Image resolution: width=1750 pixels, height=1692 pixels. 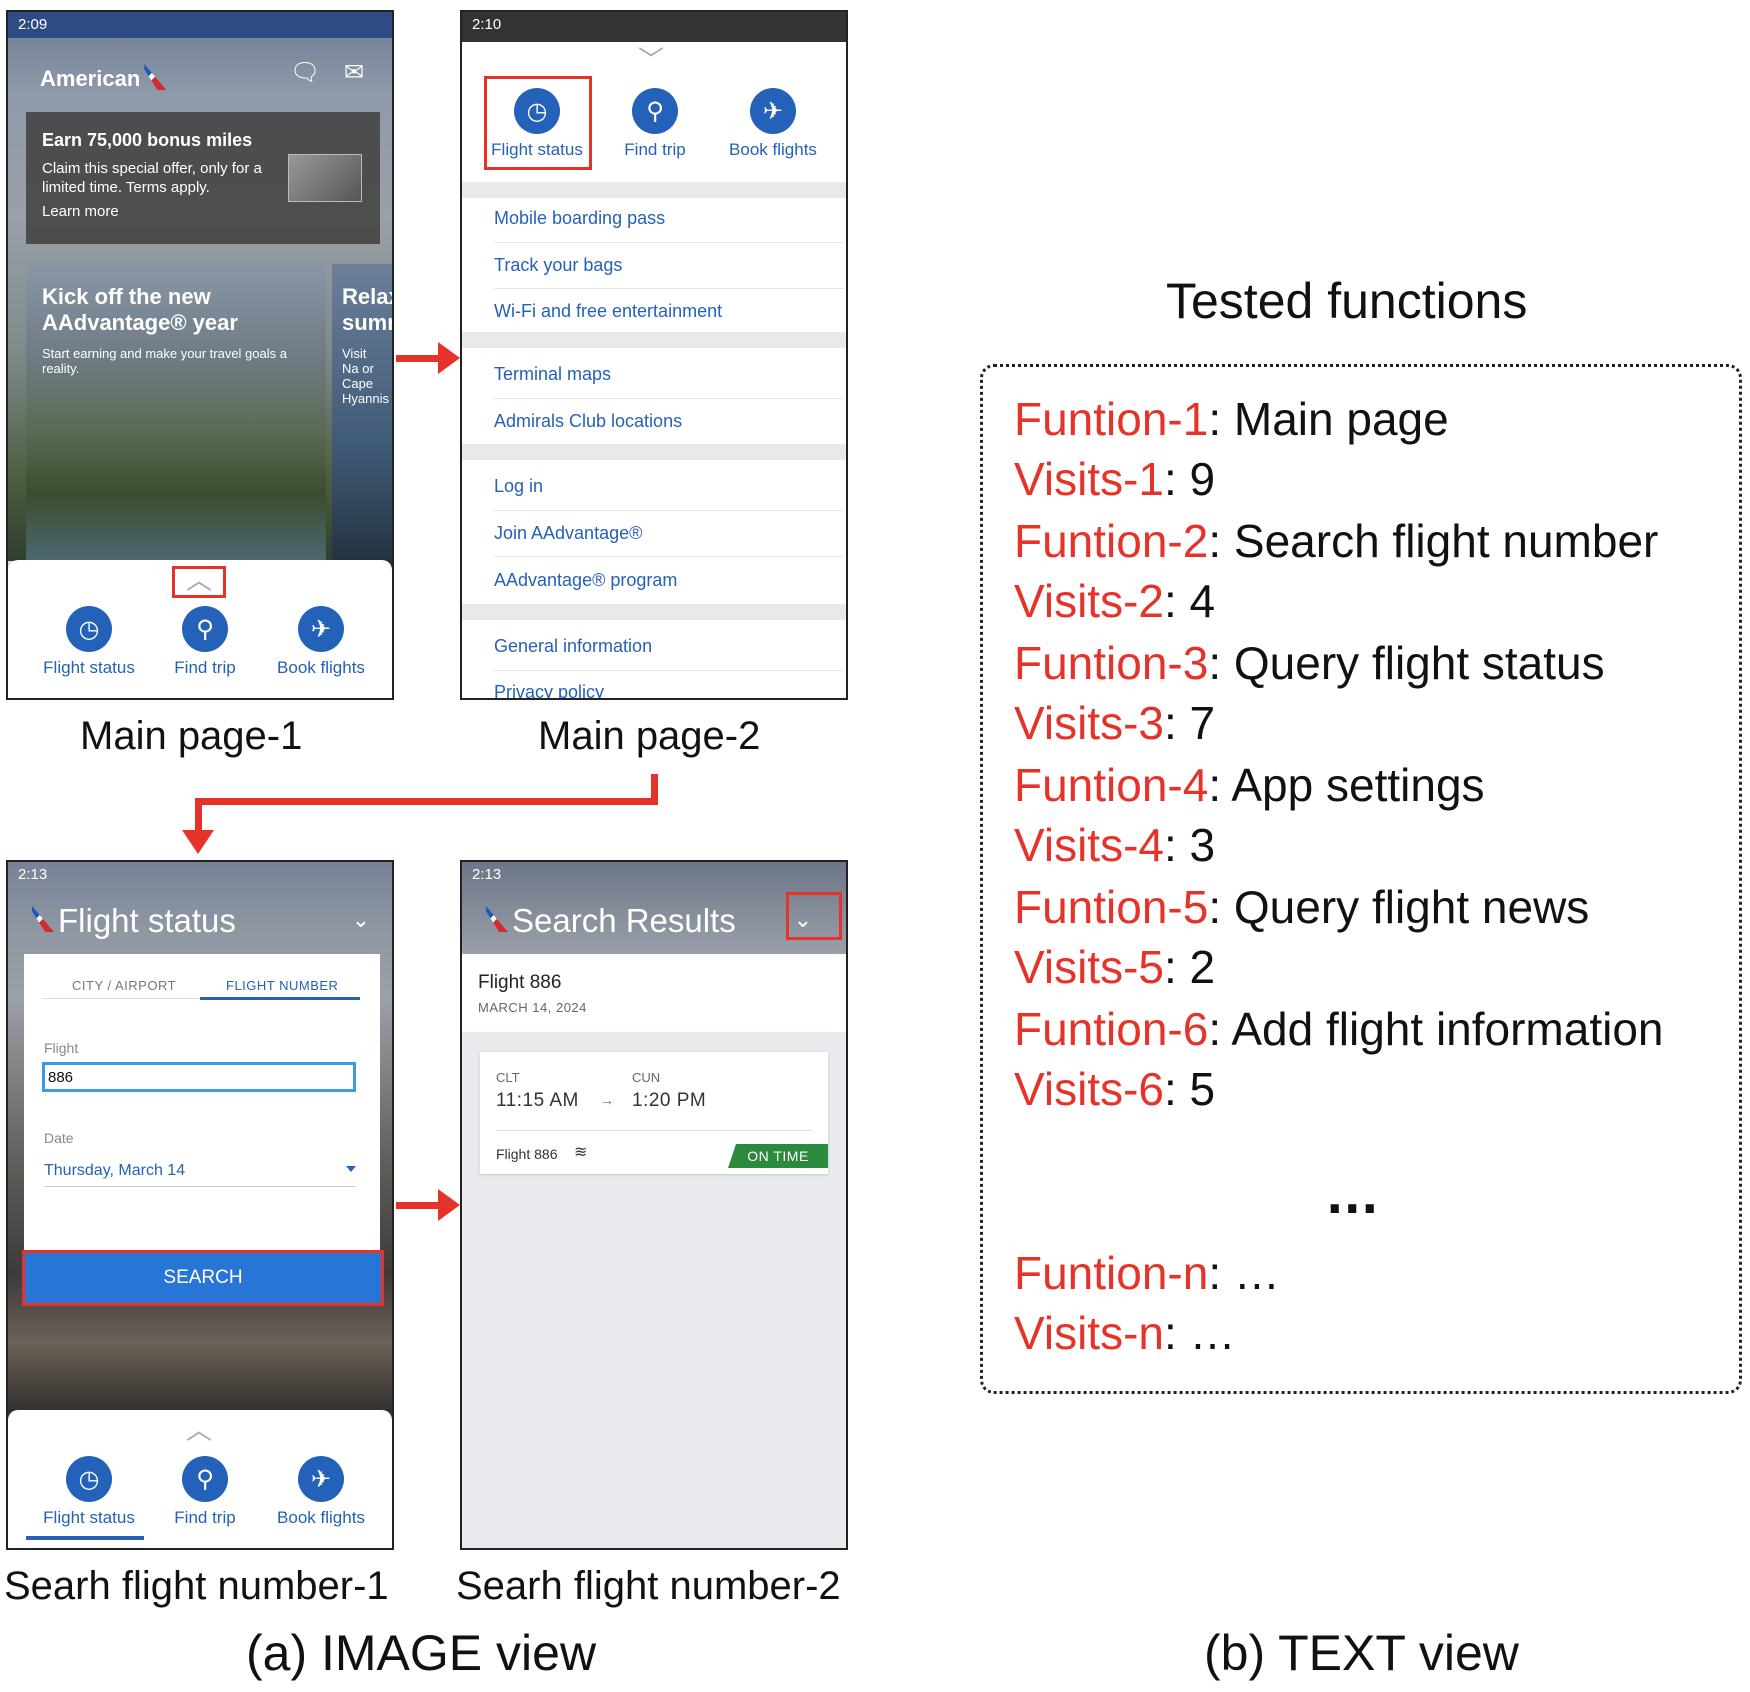 What do you see at coordinates (1111, 541) in the screenshot?
I see `line-key: Funtion-2` at bounding box center [1111, 541].